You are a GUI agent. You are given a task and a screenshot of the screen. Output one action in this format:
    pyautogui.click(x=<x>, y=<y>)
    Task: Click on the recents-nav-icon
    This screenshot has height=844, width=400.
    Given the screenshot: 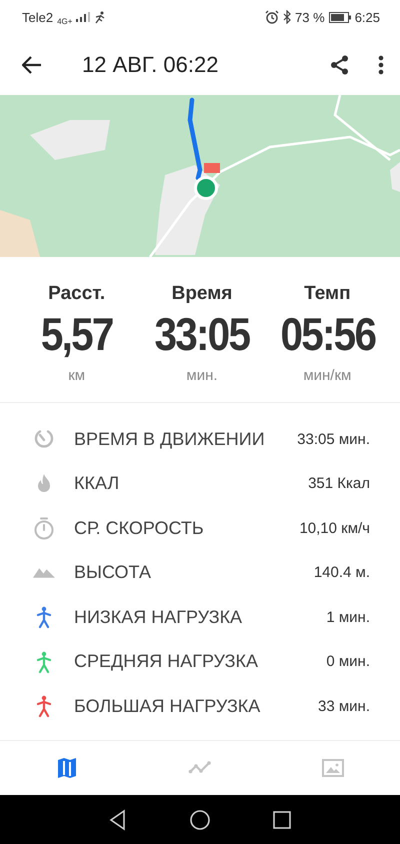 What is the action you would take?
    pyautogui.click(x=282, y=819)
    